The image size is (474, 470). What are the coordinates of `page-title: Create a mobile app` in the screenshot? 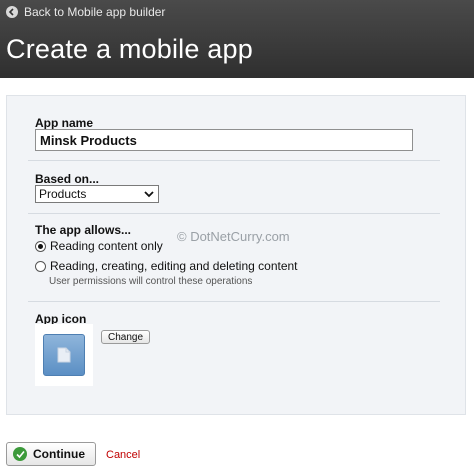 It's located at (129, 49).